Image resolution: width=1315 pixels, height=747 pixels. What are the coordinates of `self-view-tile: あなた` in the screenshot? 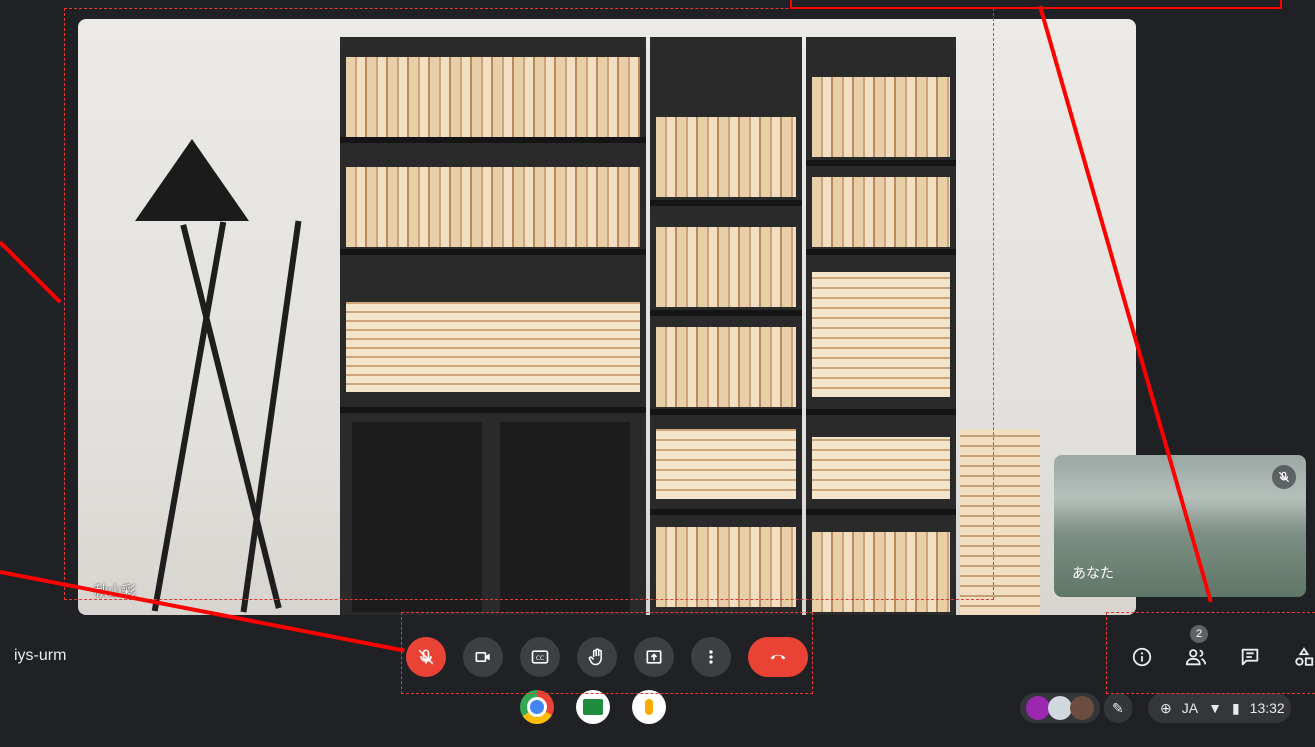 It's located at (1180, 526).